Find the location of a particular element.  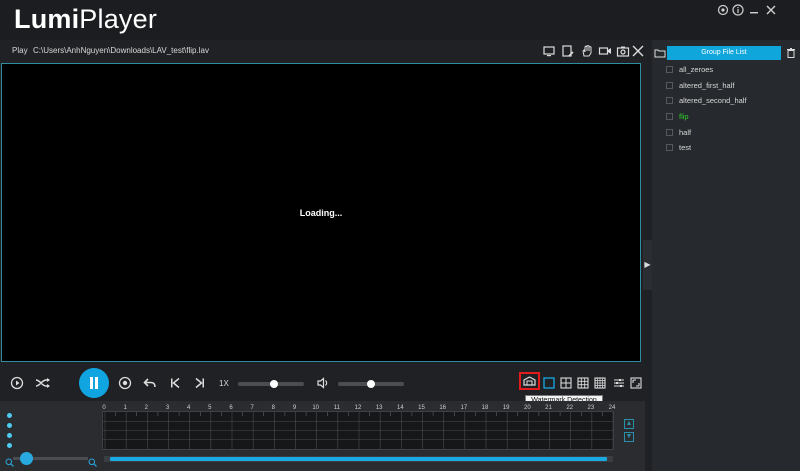

app-logo-part2: Player is located at coordinates (118, 19).